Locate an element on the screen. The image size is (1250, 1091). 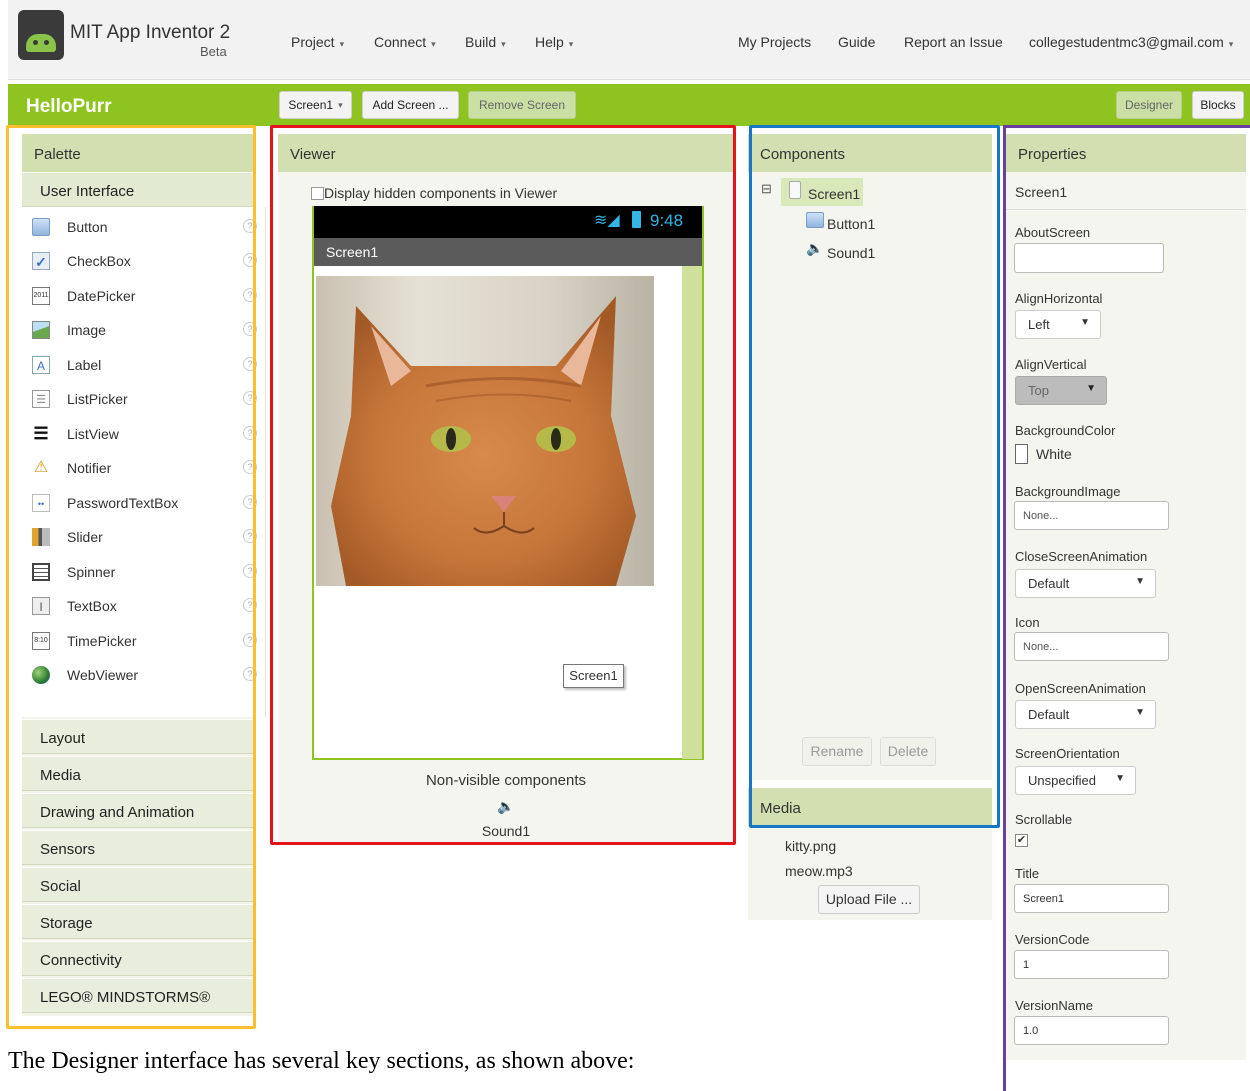
screen-select-button: Screen1 ▾ is located at coordinates (315, 105).